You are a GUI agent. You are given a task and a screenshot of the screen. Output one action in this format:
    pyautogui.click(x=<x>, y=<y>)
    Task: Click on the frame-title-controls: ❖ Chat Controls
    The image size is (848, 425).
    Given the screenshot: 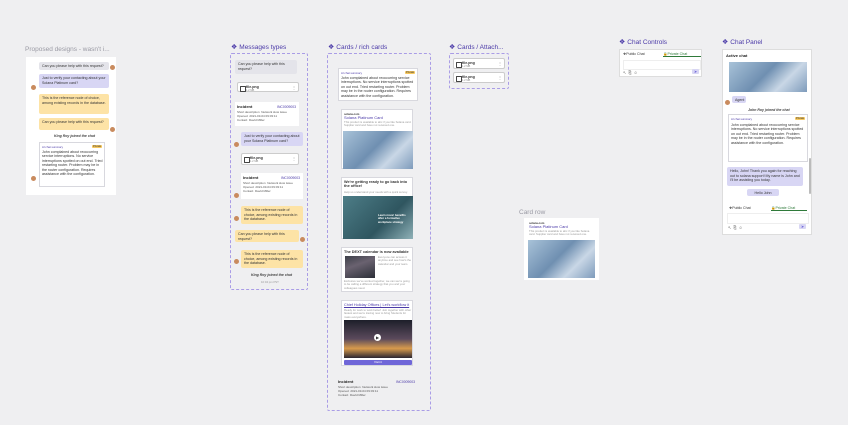 What is the action you would take?
    pyautogui.click(x=643, y=42)
    